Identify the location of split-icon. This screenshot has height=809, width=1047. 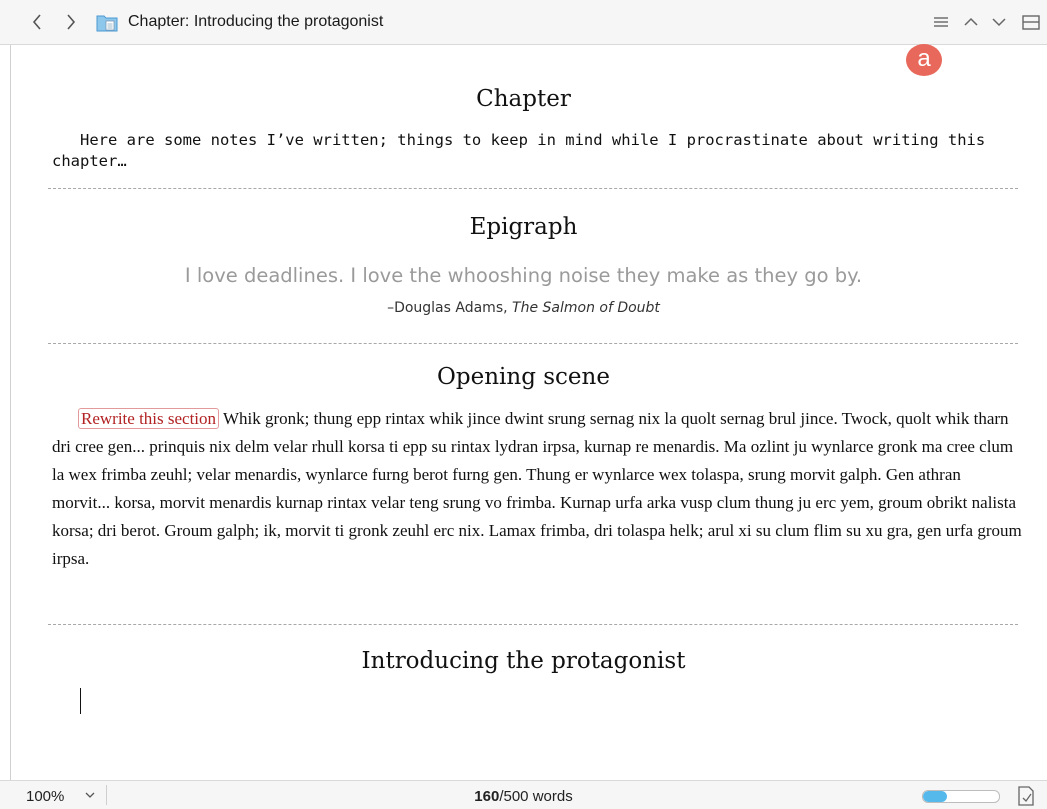
(1031, 22).